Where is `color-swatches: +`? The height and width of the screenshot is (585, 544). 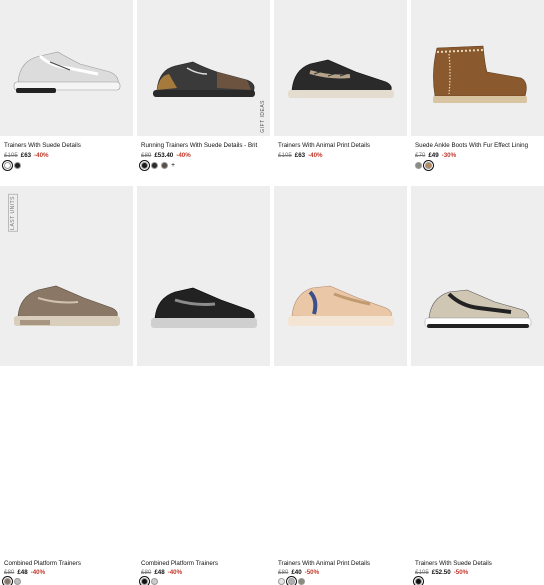 color-swatches: + is located at coordinates (157, 165).